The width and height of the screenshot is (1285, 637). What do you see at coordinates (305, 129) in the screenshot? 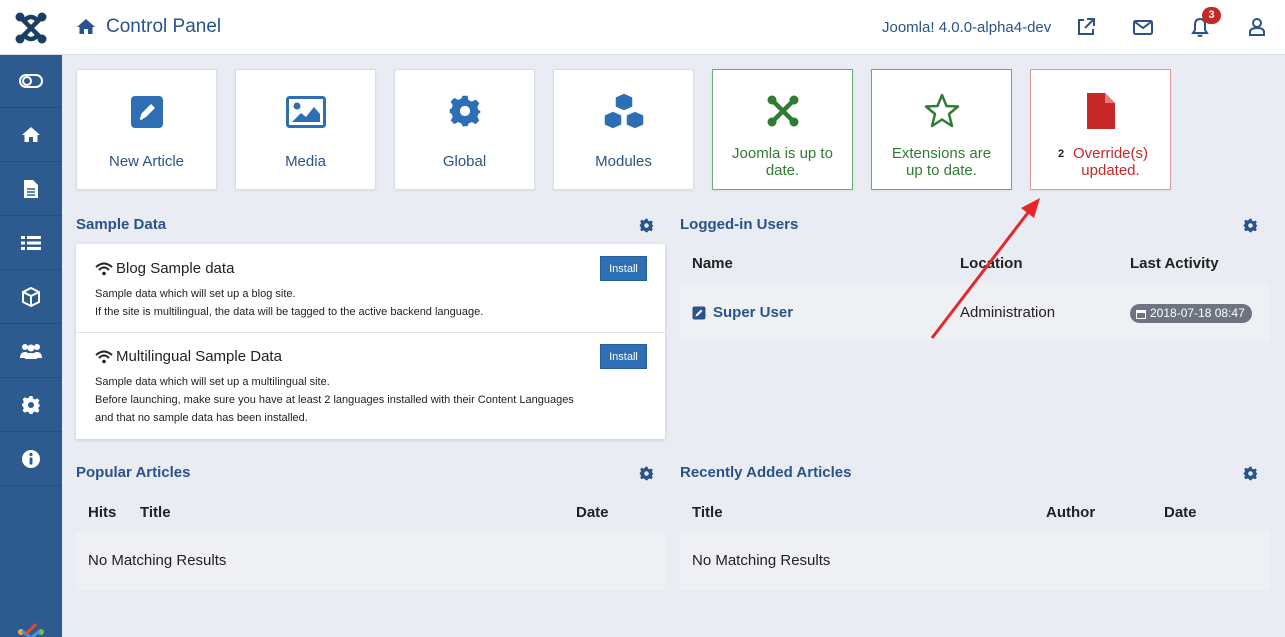
I see `tile-media: Media` at bounding box center [305, 129].